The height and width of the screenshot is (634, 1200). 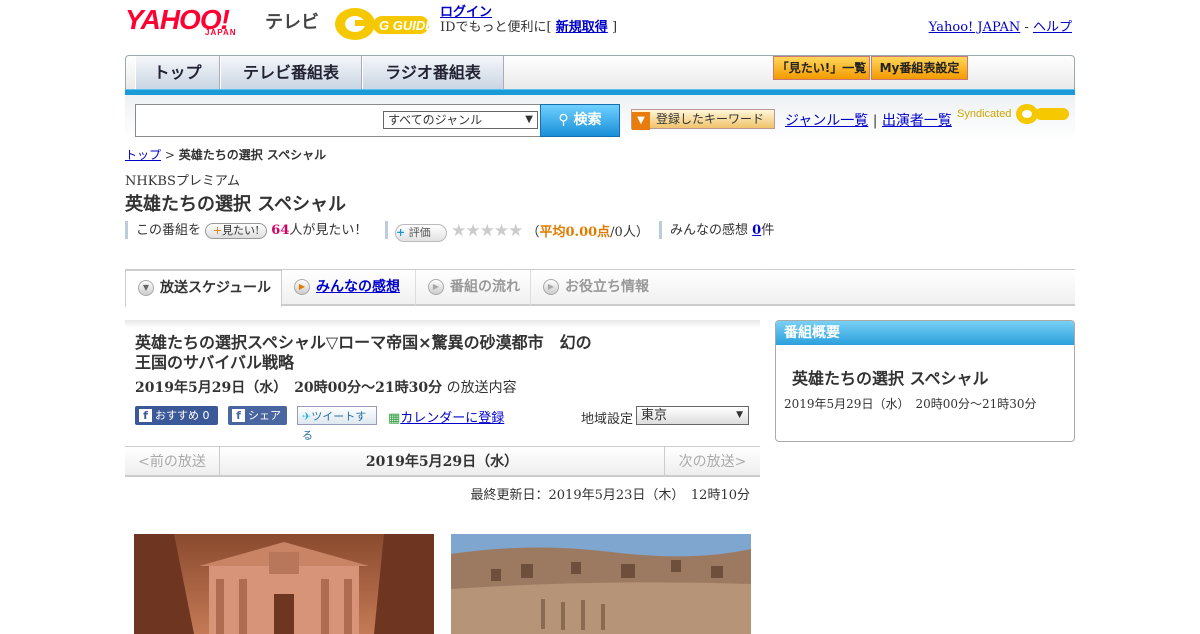 I want to click on triangle-down-icon: ▼, so click(x=641, y=121).